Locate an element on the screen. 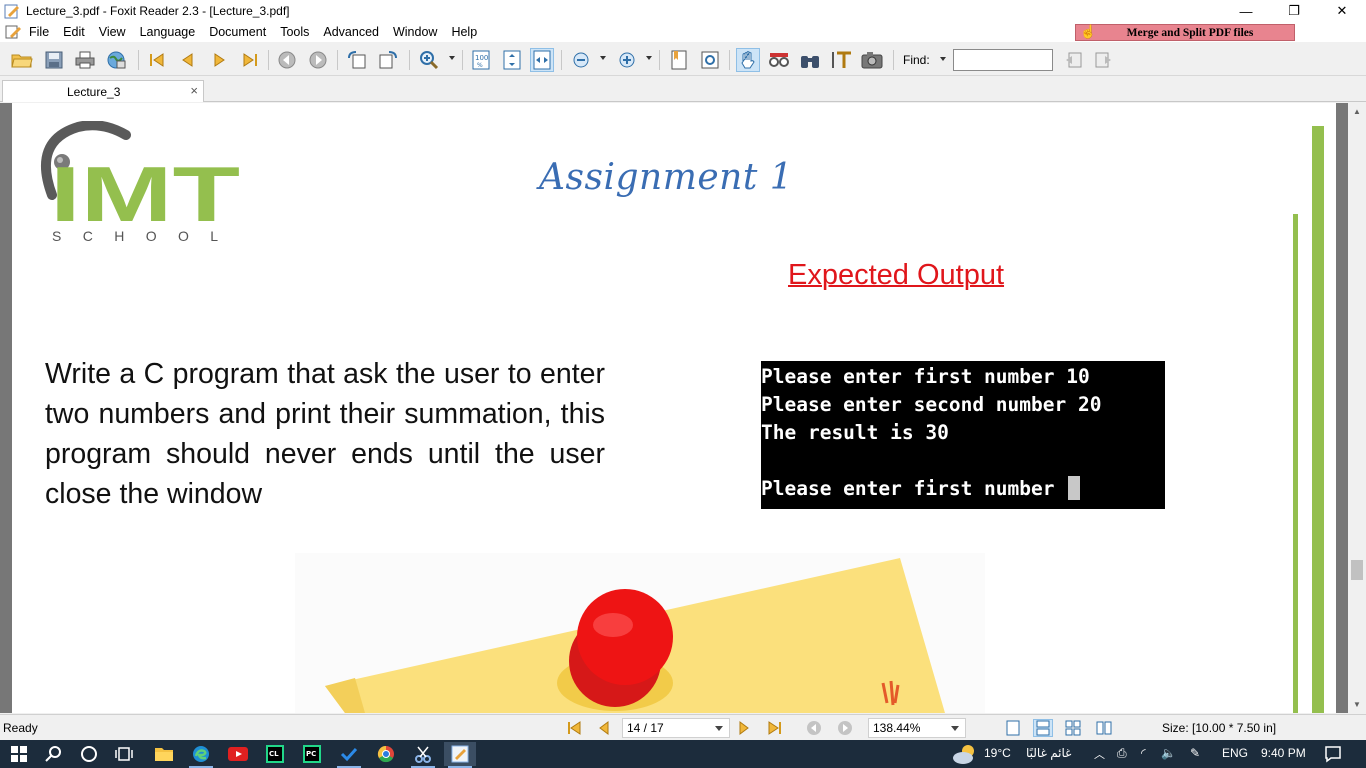 This screenshot has height=768, width=1366. menu-edit: Edit is located at coordinates (74, 32).